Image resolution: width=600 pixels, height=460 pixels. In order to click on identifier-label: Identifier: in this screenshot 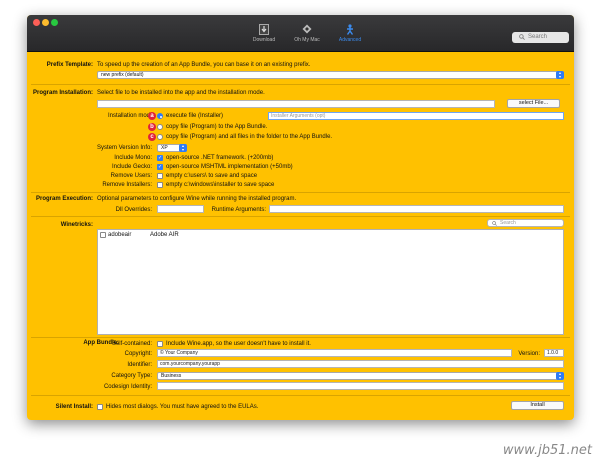, I will do `click(139, 365)`.